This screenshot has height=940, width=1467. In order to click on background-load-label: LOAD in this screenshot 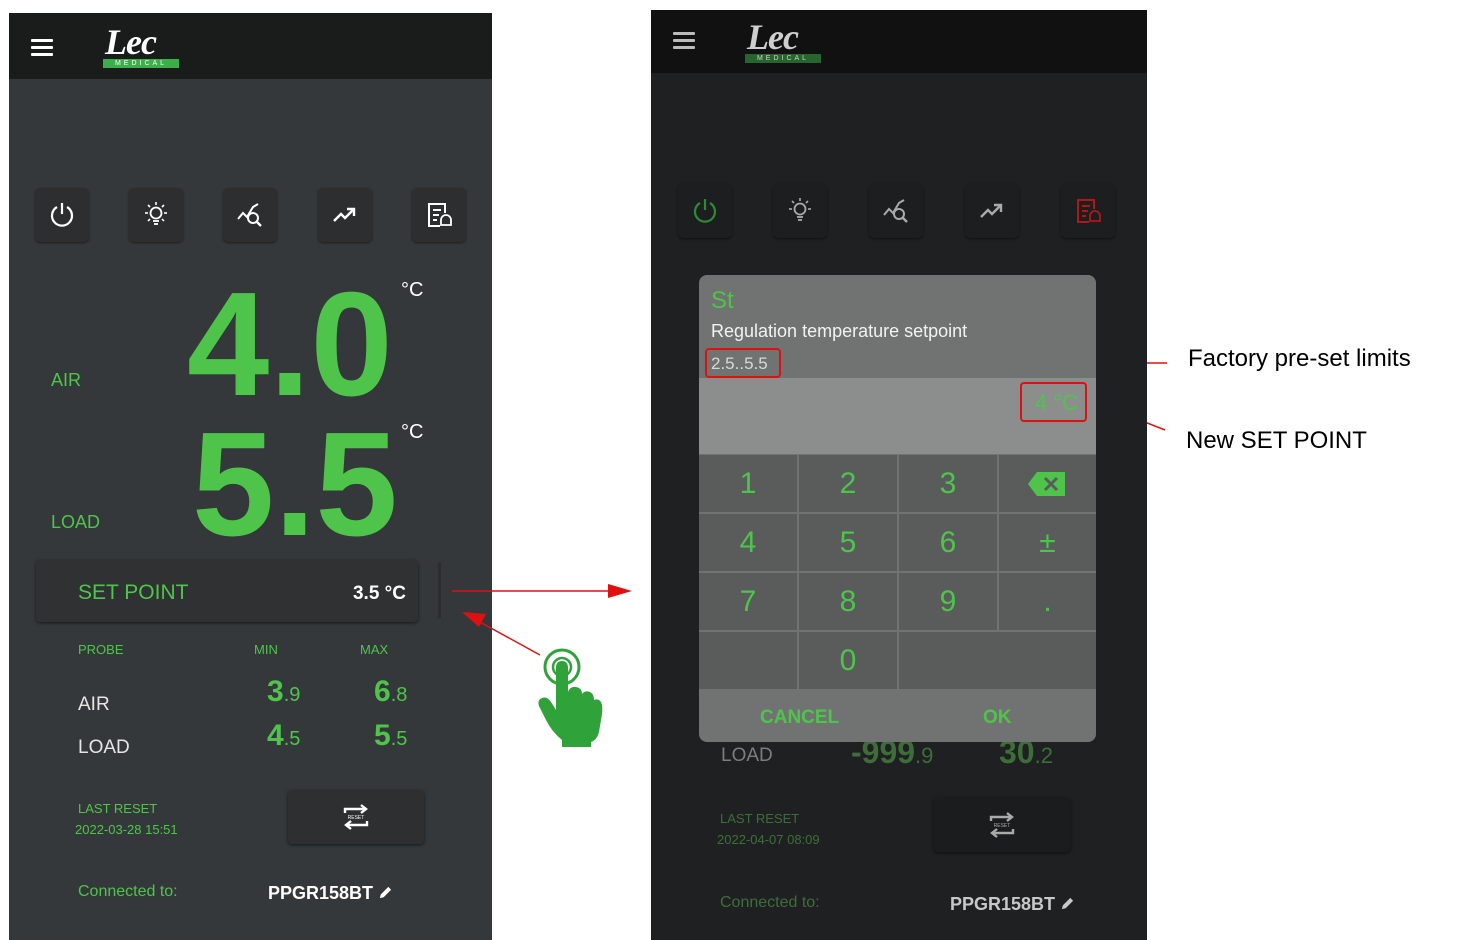, I will do `click(747, 755)`.